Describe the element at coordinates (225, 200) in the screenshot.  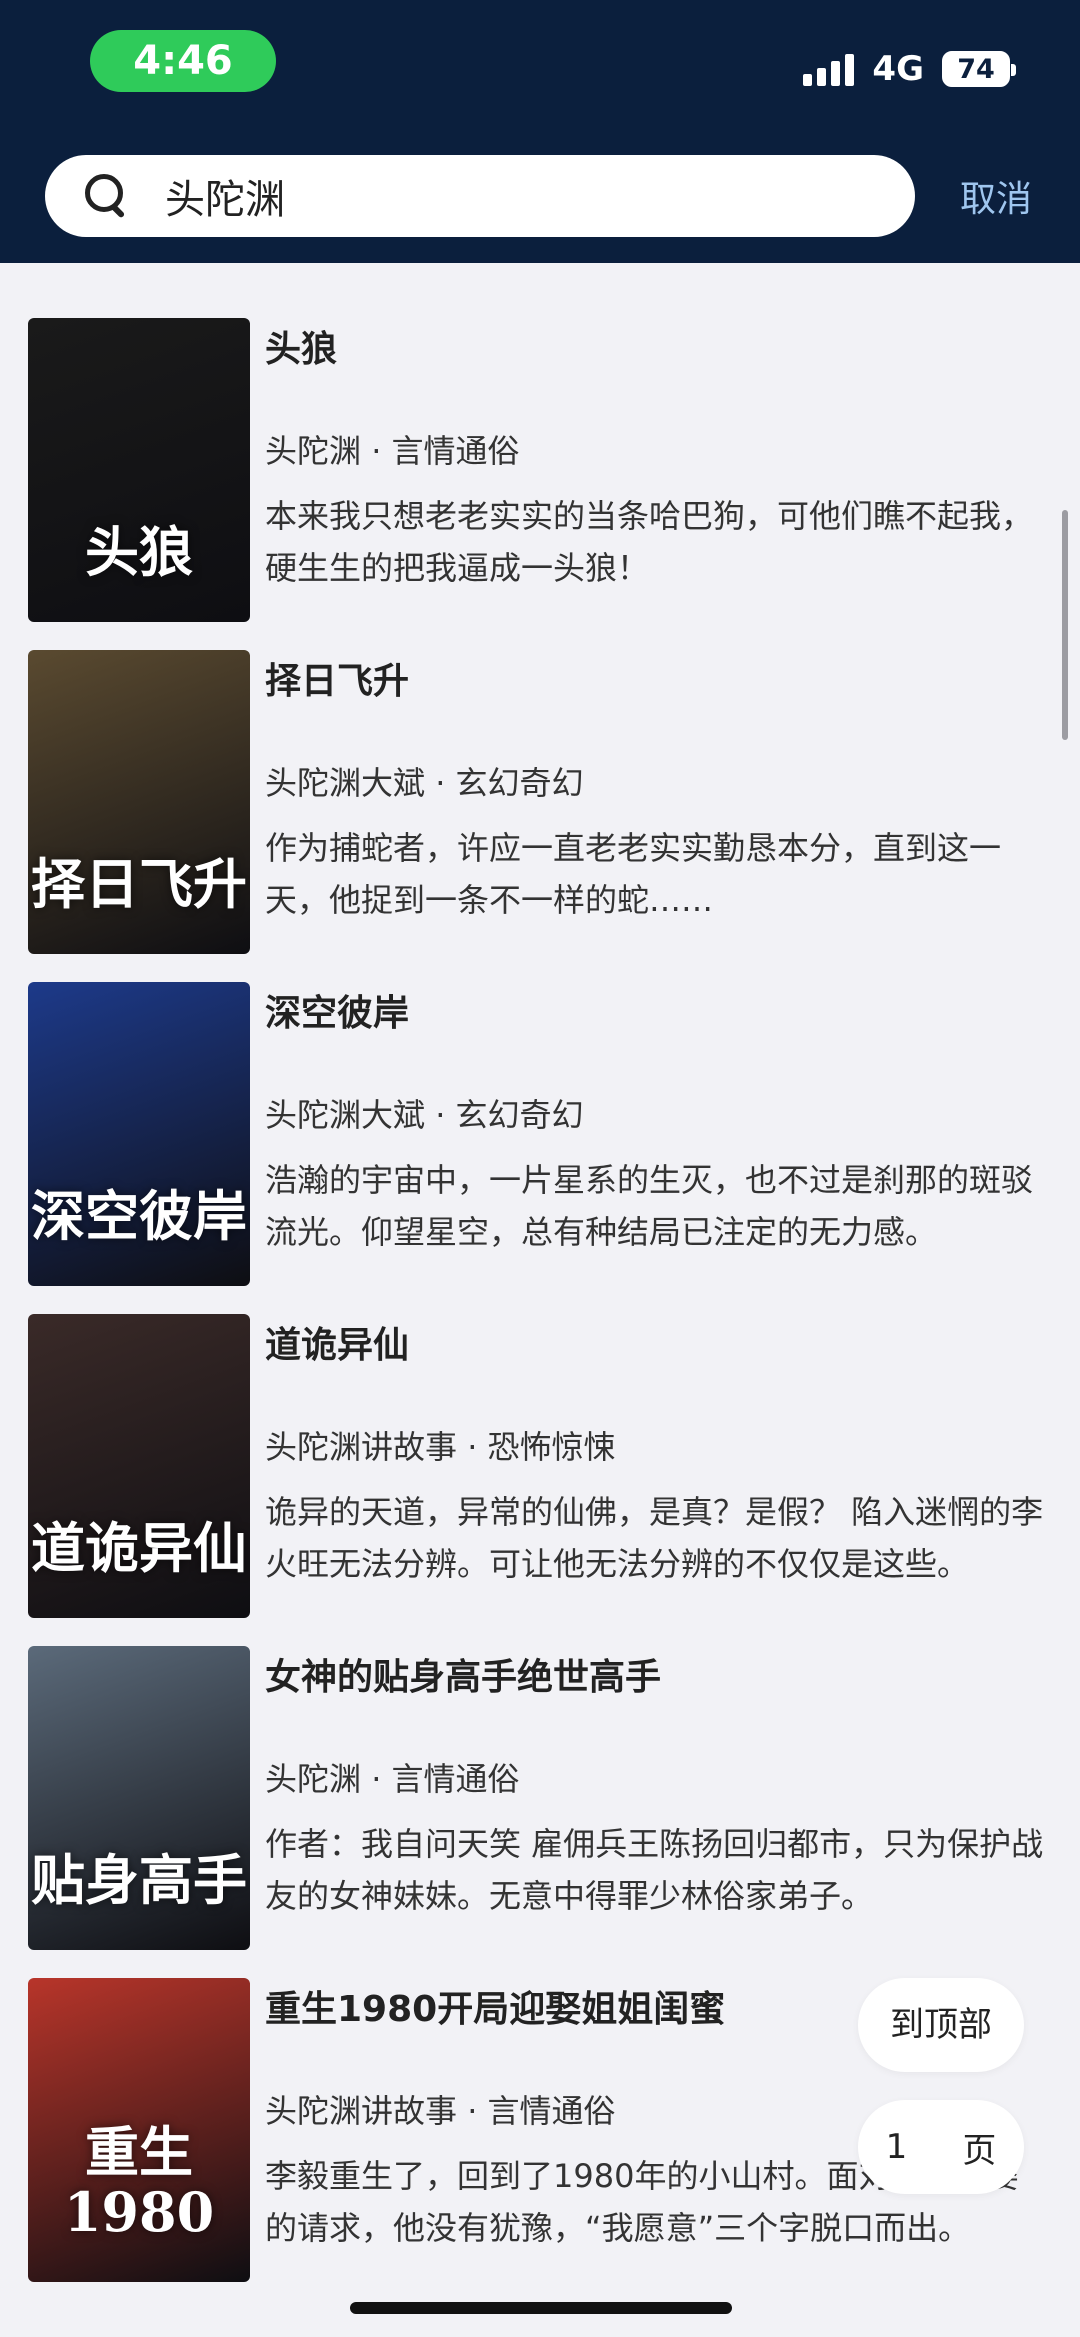
I see `search-query: 头陀渊` at that location.